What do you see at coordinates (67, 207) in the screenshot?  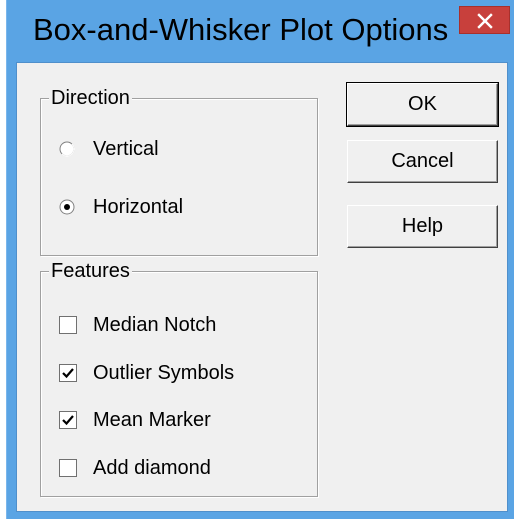 I see `radio-selected-icon` at bounding box center [67, 207].